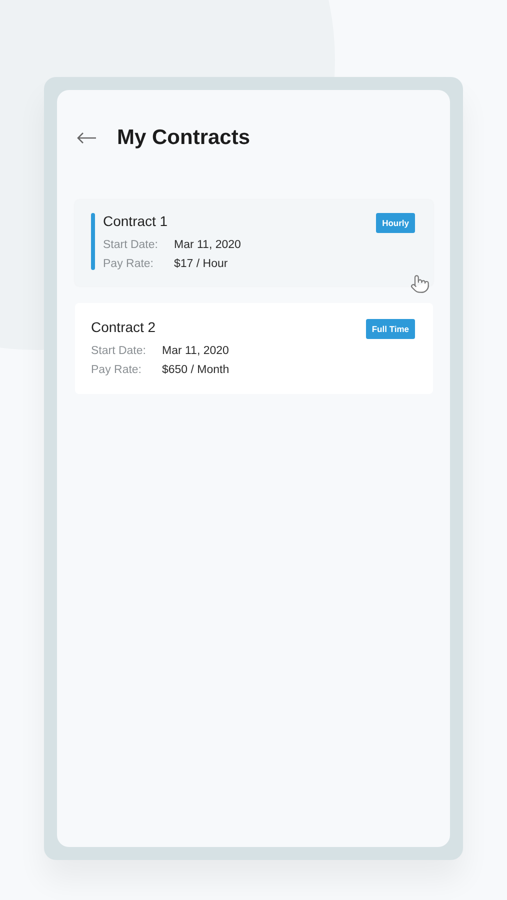  Describe the element at coordinates (183, 138) in the screenshot. I see `page-title: My Contracts` at that location.